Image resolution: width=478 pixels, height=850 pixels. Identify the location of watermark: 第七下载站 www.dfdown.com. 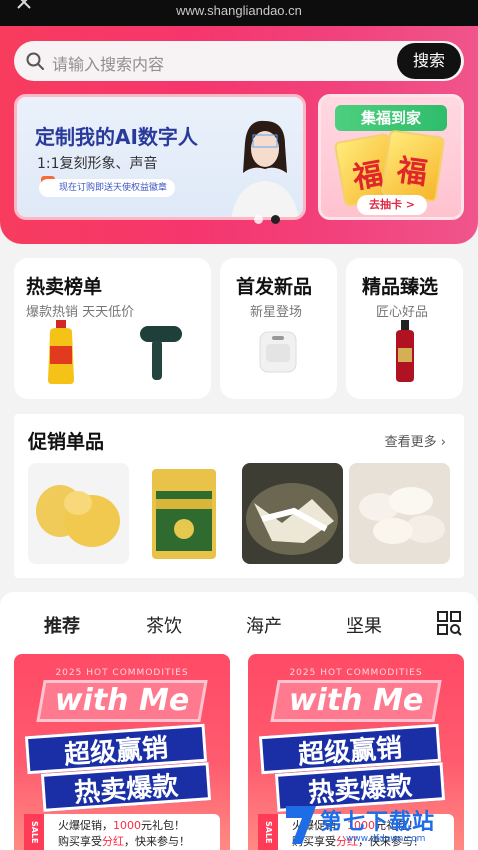
(381, 825).